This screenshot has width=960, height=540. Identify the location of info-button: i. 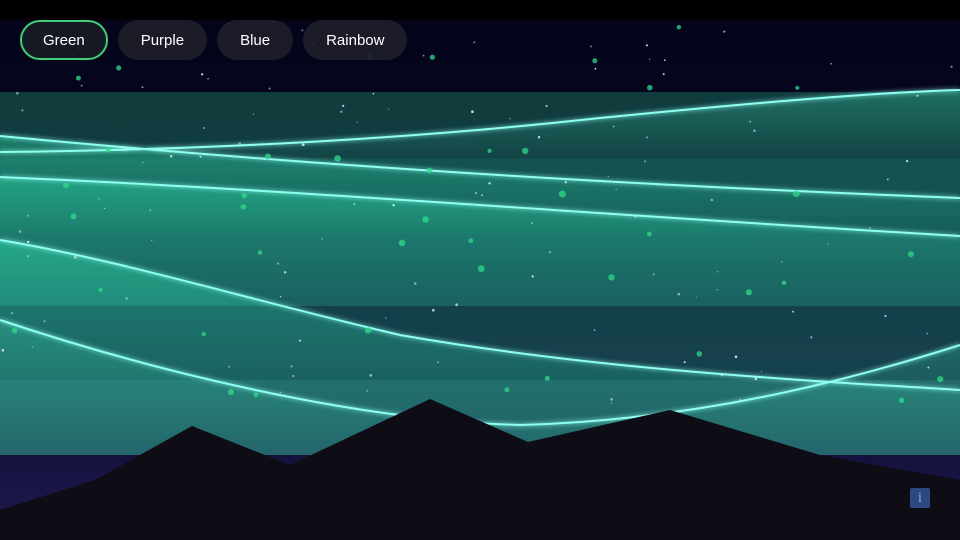
(920, 498).